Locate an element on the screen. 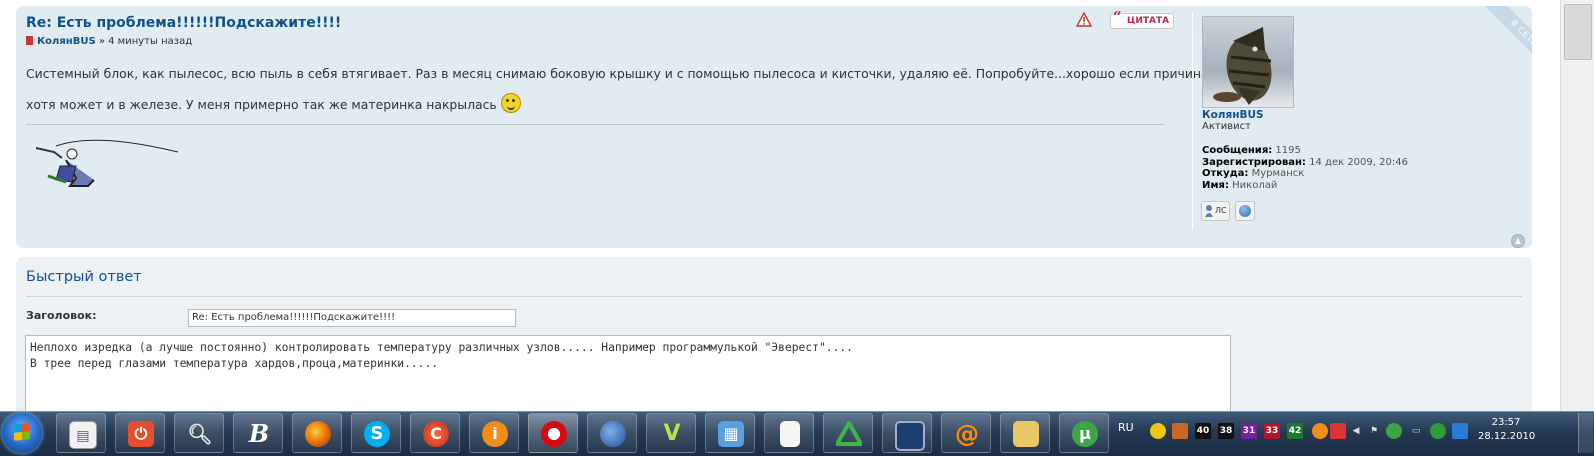 Image resolution: width=1594 pixels, height=456 pixels. profile-rank: Активист is located at coordinates (1226, 126).